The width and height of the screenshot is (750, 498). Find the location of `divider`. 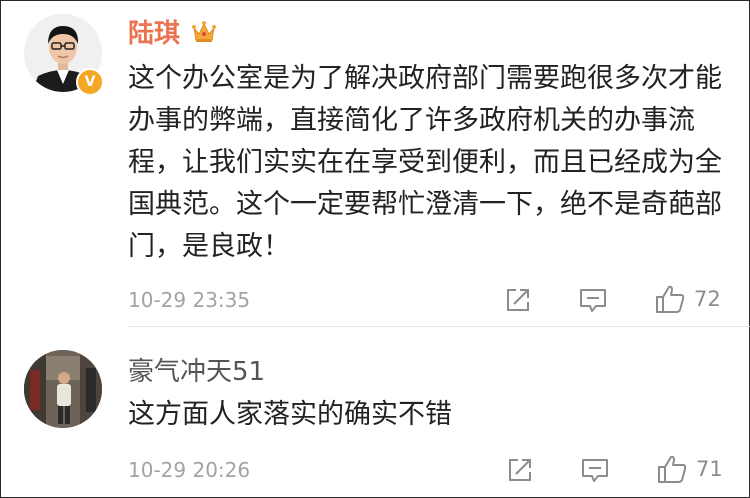

divider is located at coordinates (439, 326).